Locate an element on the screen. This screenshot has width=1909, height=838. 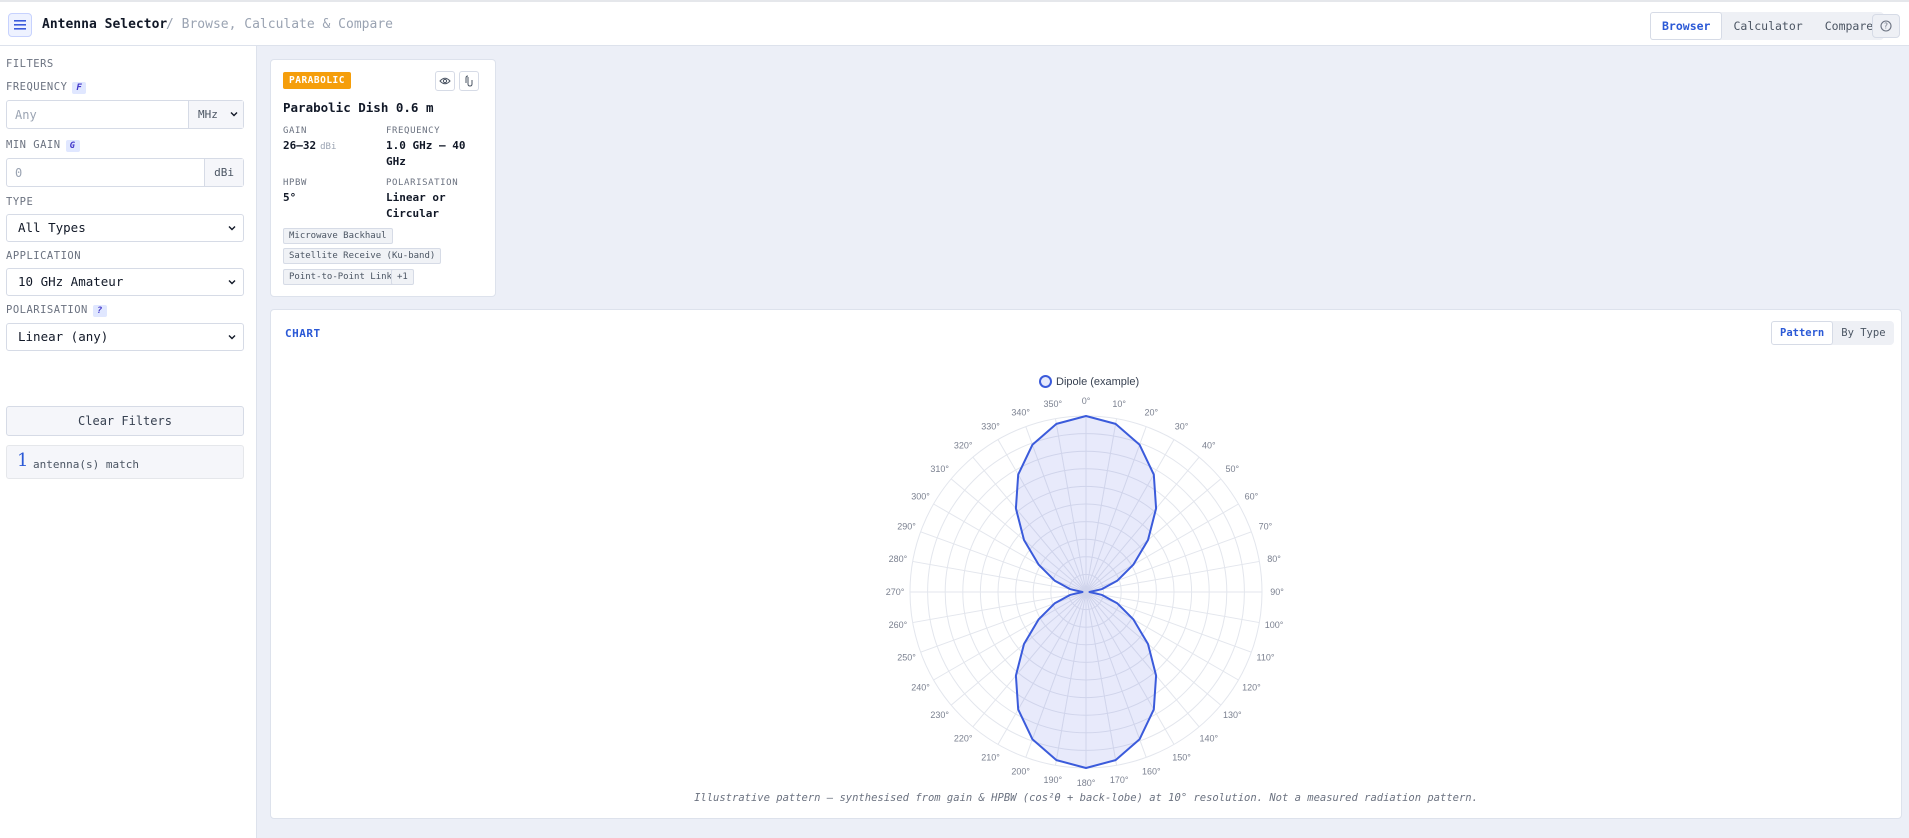
type-label: TYPE is located at coordinates (20, 202).